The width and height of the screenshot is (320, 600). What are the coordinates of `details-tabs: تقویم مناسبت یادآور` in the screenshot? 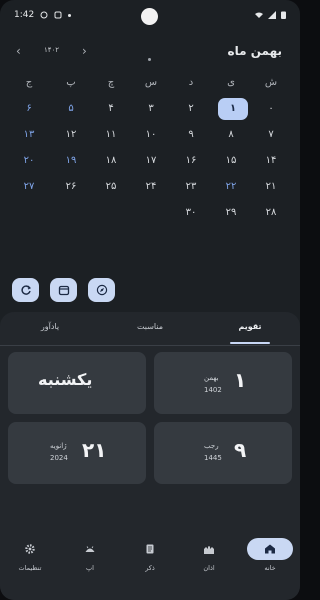 It's located at (150, 328).